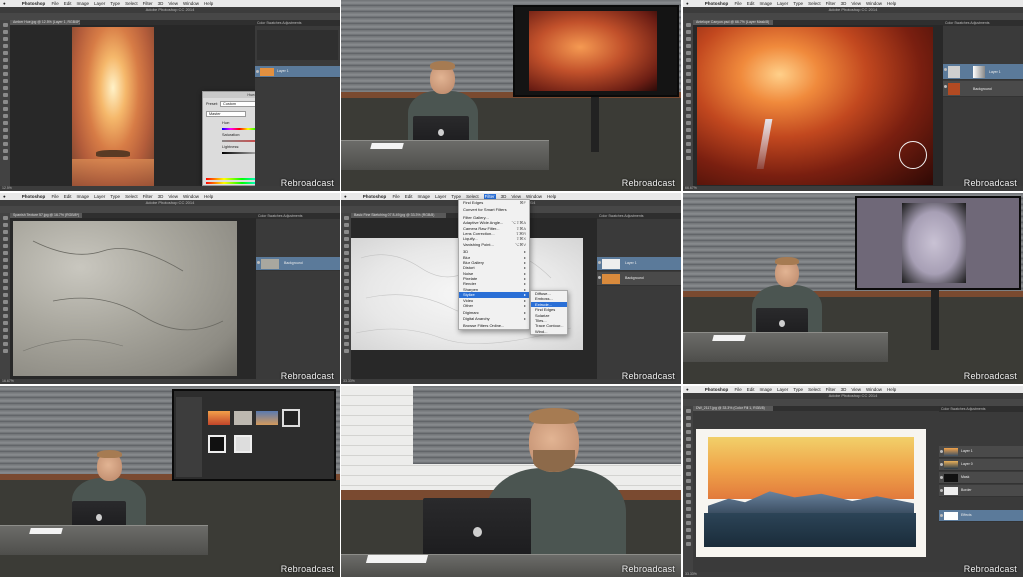 This screenshot has width=1023, height=577. What do you see at coordinates (125, 298) in the screenshot?
I see `canvas-image-stone` at bounding box center [125, 298].